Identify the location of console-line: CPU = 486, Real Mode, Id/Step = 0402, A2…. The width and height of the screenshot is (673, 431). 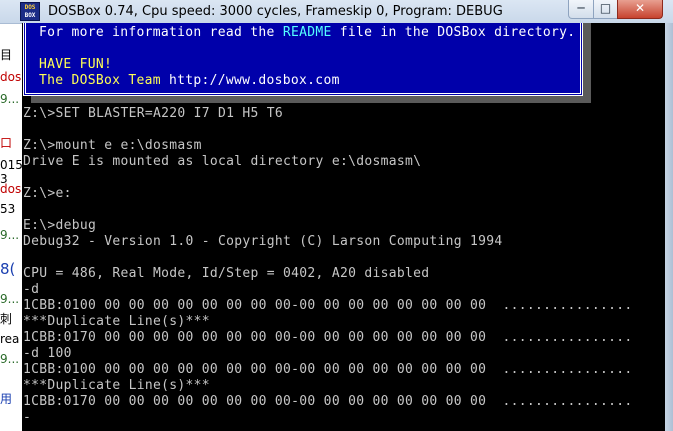
(226, 273).